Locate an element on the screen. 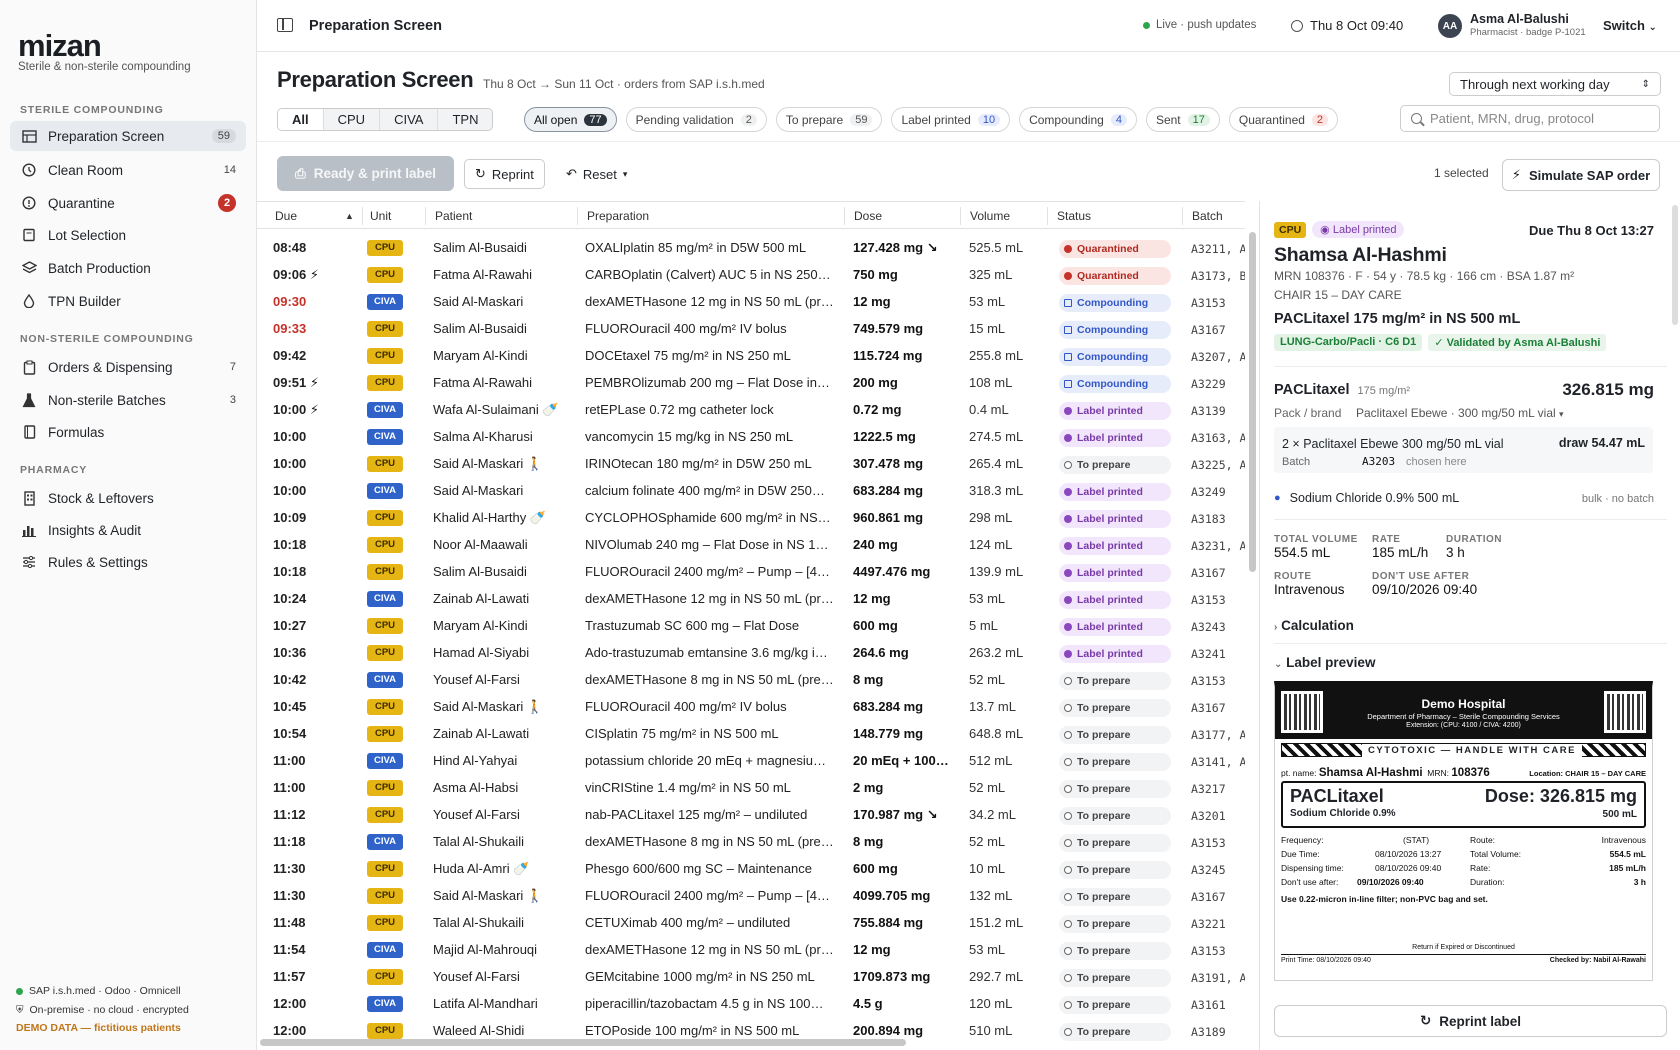 This screenshot has height=1050, width=1680. col-volume: Volume is located at coordinates (990, 216).